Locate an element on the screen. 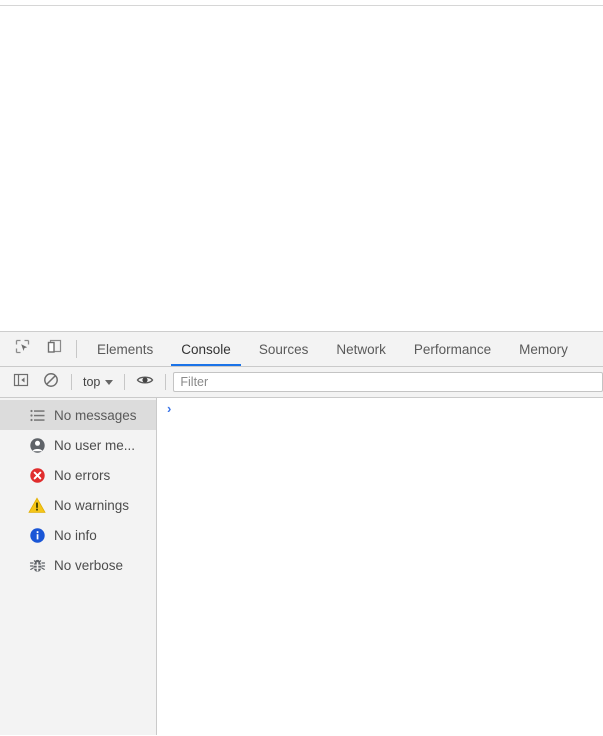 This screenshot has height=736, width=603. create-live-expression-button is located at coordinates (145, 382).